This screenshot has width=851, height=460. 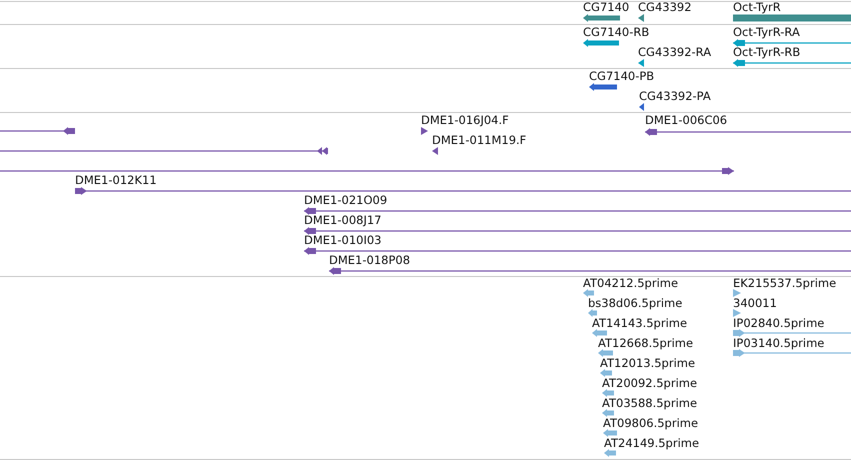 I want to click on feature-label: DME1-011M19.F, so click(x=479, y=140).